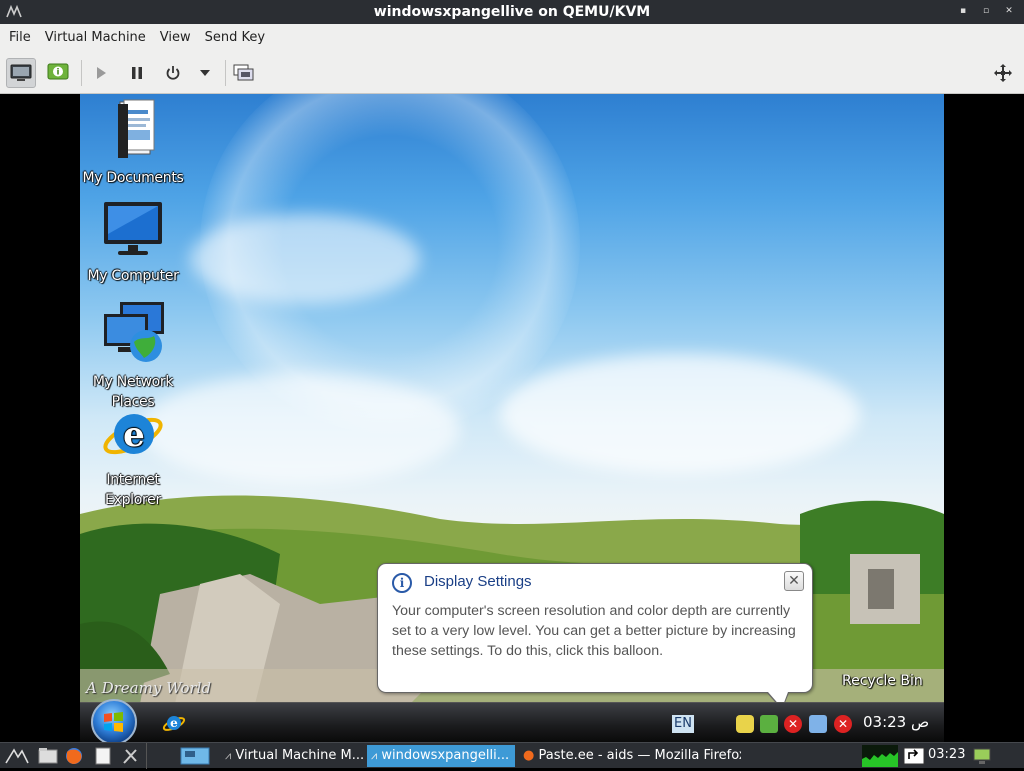  I want to click on details-icon, so click(58, 71).